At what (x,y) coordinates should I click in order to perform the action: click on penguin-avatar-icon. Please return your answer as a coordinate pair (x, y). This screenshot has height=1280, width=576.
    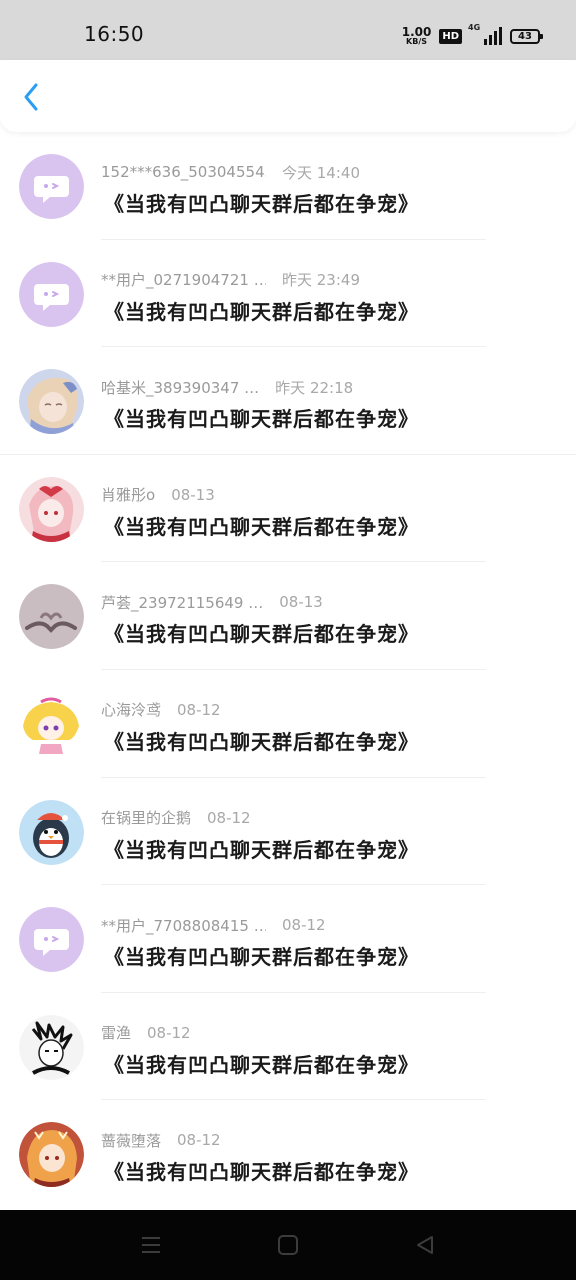
    Looking at the image, I should click on (51, 832).